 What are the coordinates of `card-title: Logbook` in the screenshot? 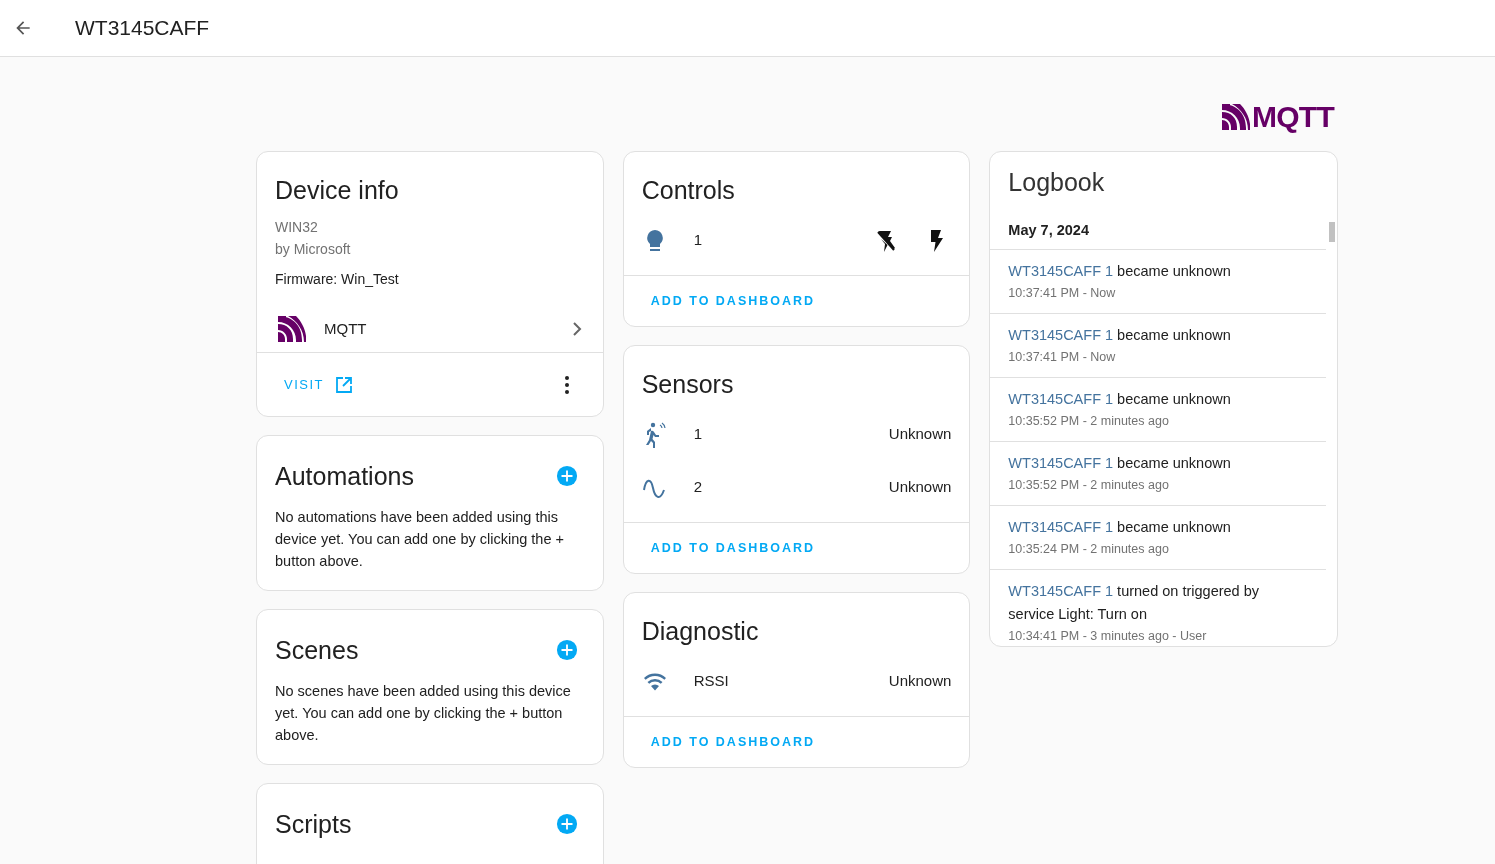 It's located at (1056, 182).